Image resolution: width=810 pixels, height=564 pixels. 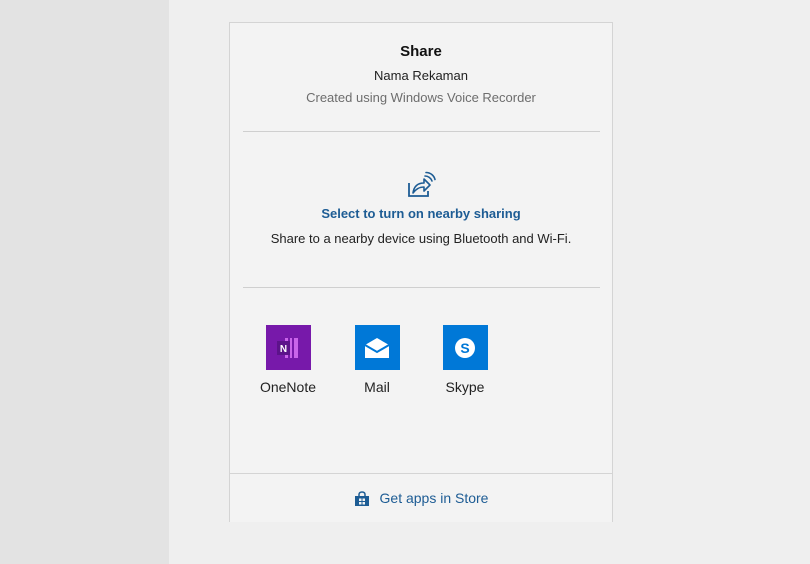 I want to click on share-apps-list: N OneNote Mail S Skype, so click(x=421, y=365).